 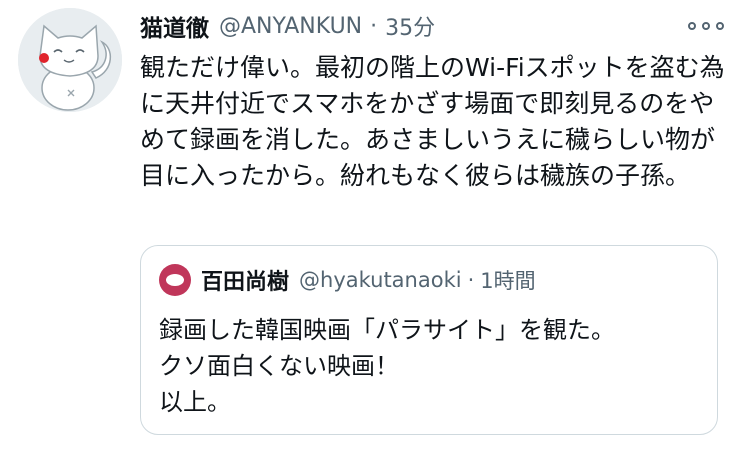 What do you see at coordinates (387, 330) in the screenshot?
I see `quoted-text-line: 録画した韓国映画「パラサイト」を観た。` at bounding box center [387, 330].